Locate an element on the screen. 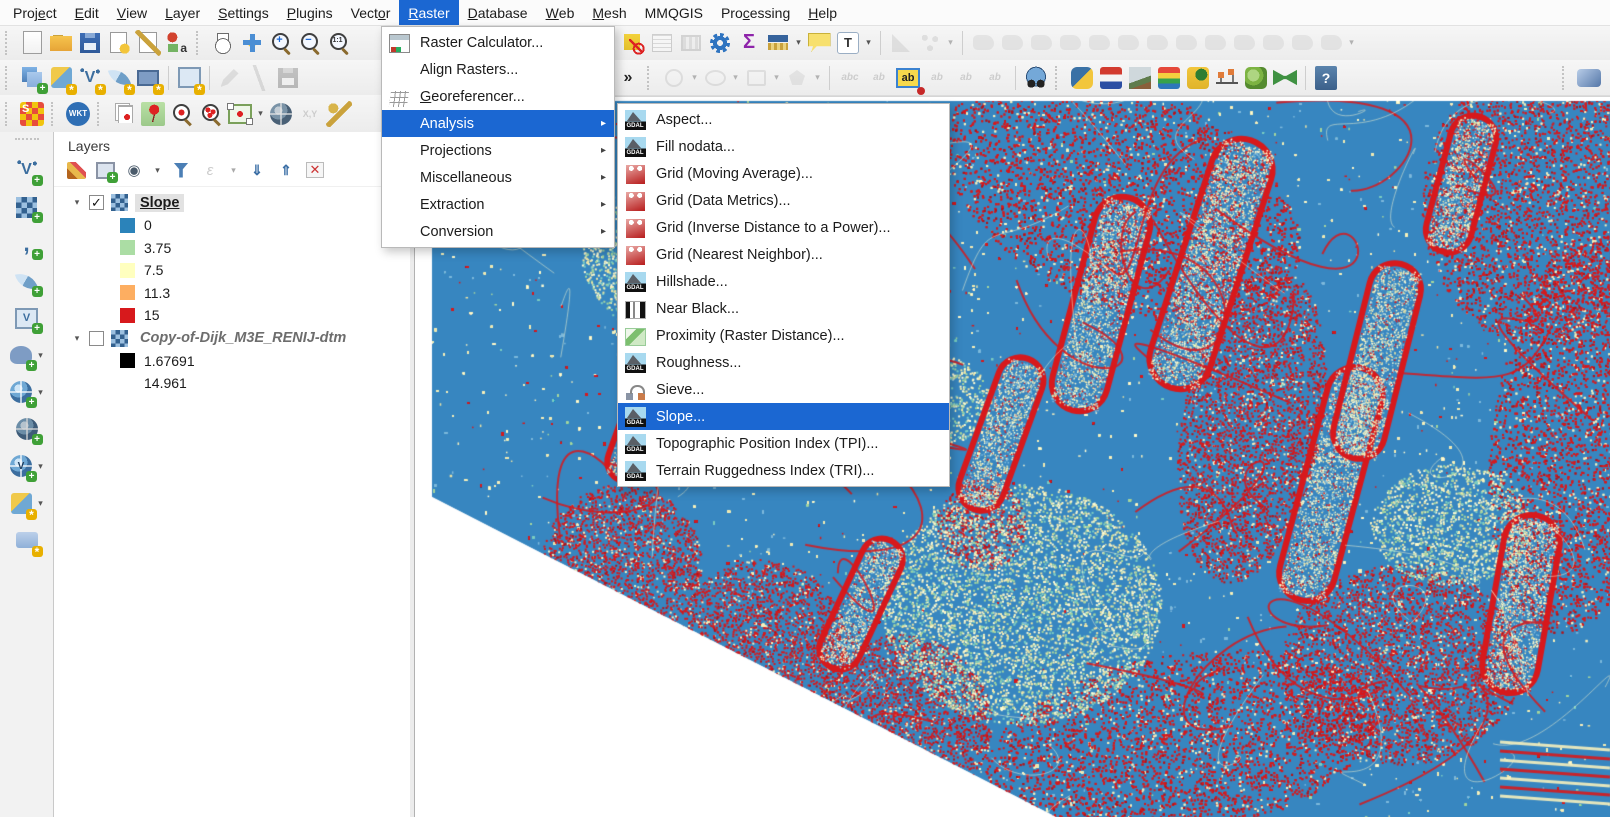  menu-raster: Raster is located at coordinates (429, 12).